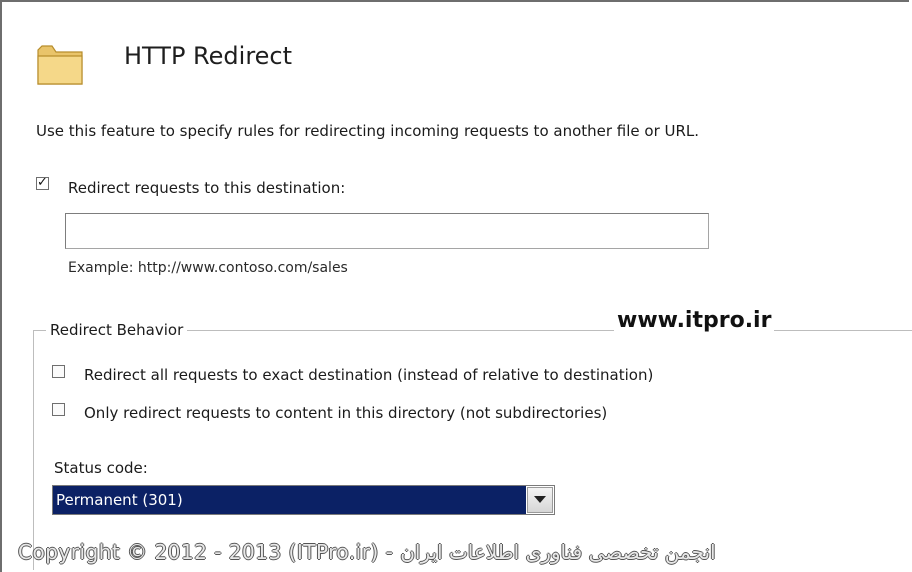 Image resolution: width=912 pixels, height=572 pixels. What do you see at coordinates (694, 320) in the screenshot?
I see `watermark-url: www.itpro.ir` at bounding box center [694, 320].